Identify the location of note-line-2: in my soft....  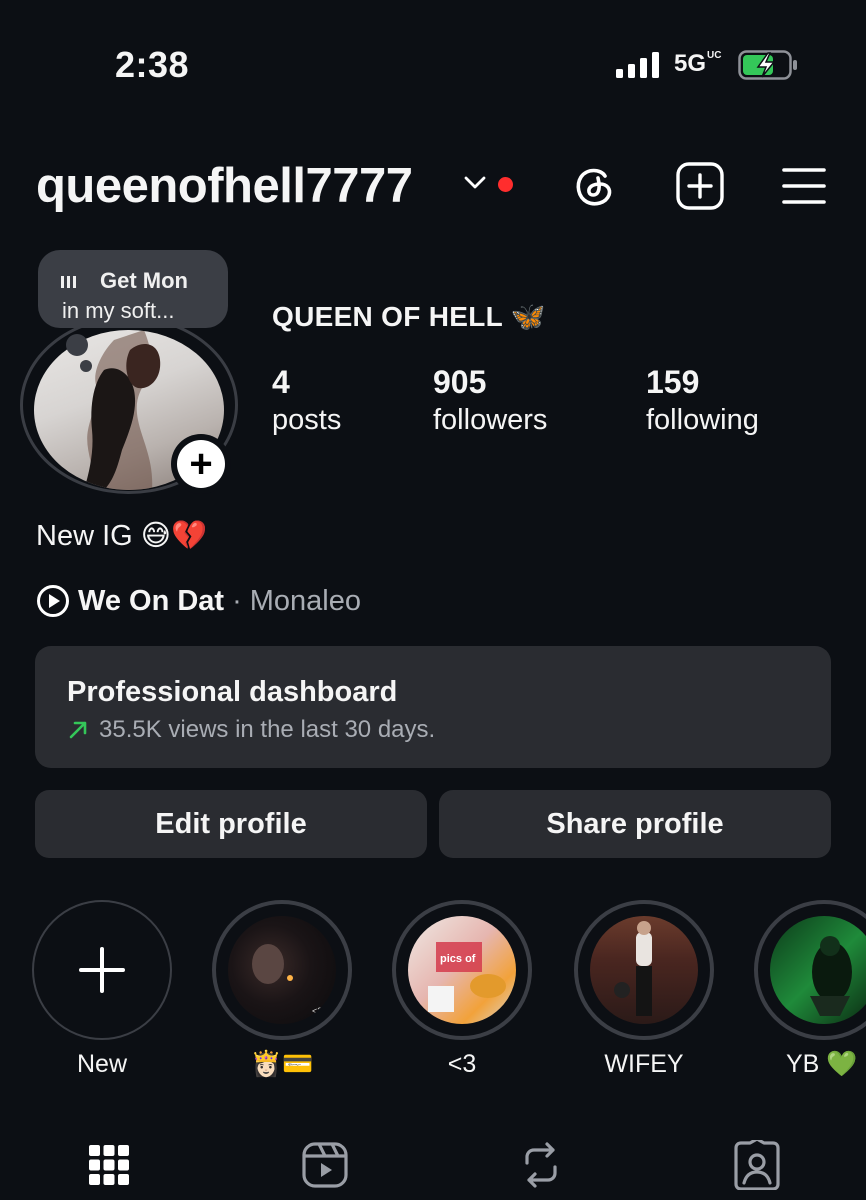
(118, 310).